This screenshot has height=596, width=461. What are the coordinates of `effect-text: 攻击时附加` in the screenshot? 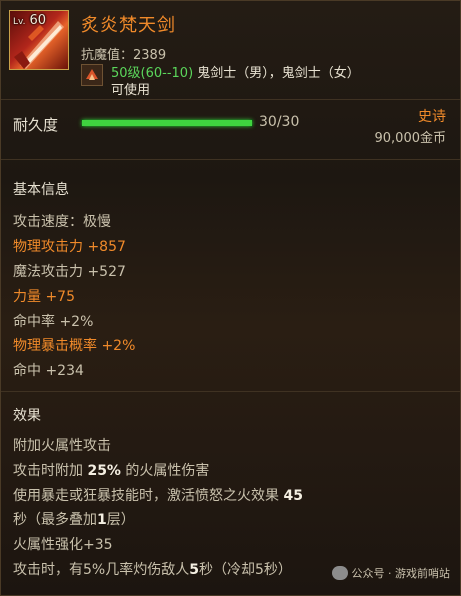 It's located at (50, 471).